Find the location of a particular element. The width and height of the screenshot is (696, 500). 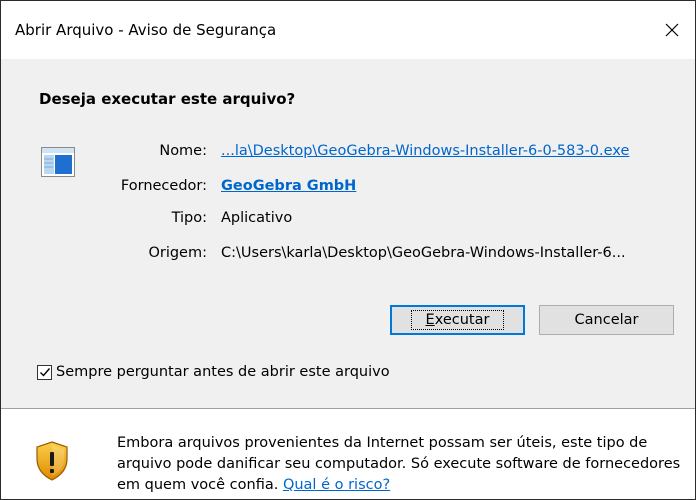

close-icon is located at coordinates (672, 30).